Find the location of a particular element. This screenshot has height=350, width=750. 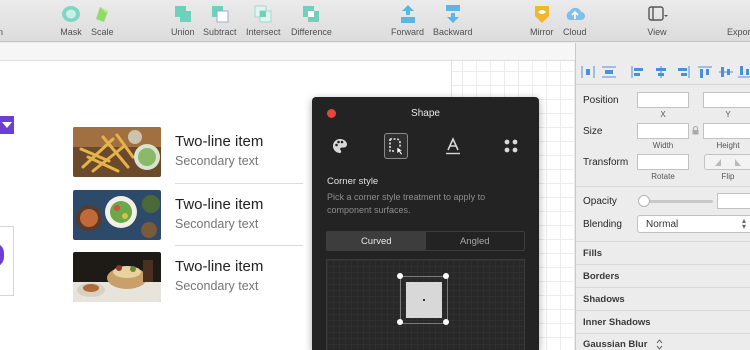

mirror-button: Mirror is located at coordinates (542, 20).